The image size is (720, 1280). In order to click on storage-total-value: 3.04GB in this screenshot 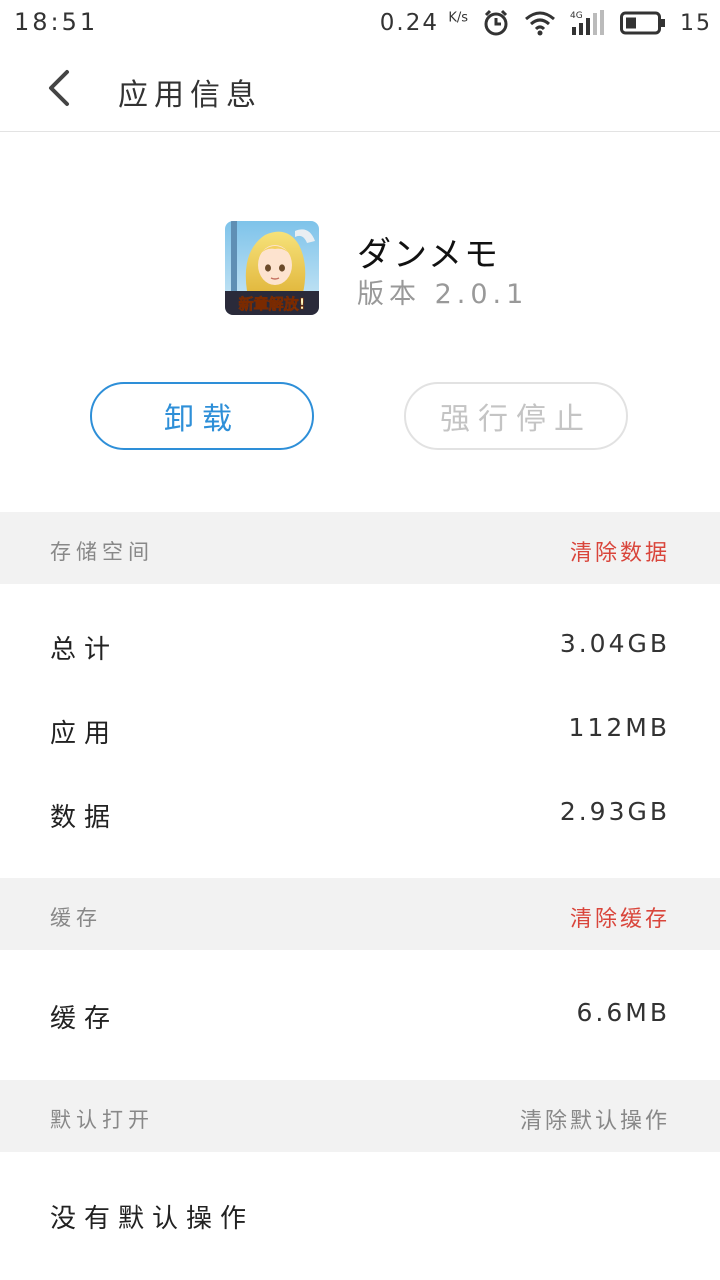, I will do `click(614, 643)`.